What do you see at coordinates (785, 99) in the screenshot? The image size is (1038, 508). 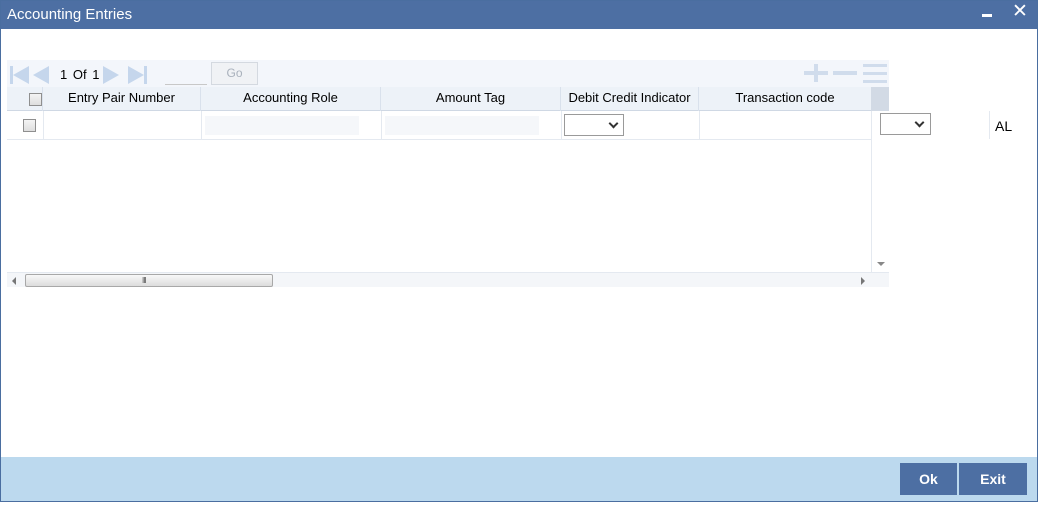 I see `column-header-transaction-code: Transaction code` at bounding box center [785, 99].